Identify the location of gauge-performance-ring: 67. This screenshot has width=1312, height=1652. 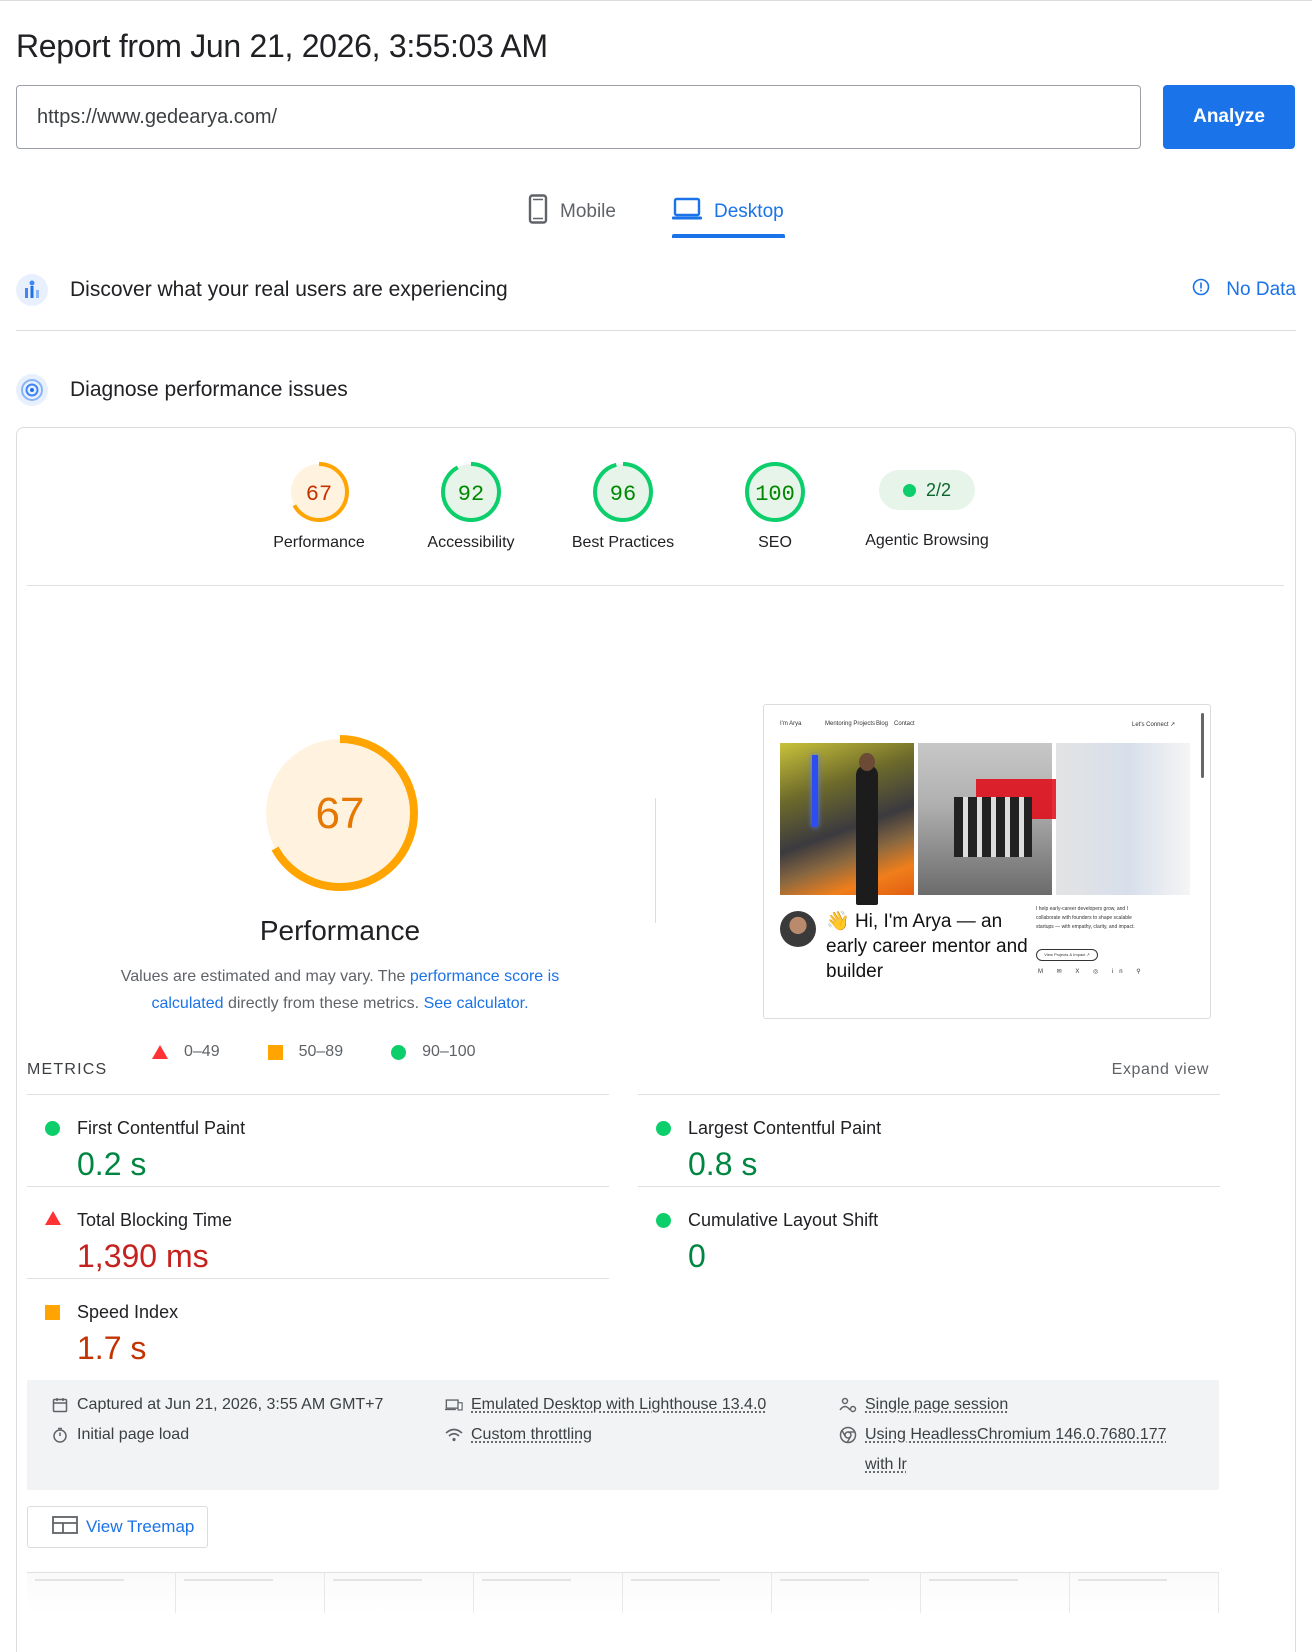
(319, 492).